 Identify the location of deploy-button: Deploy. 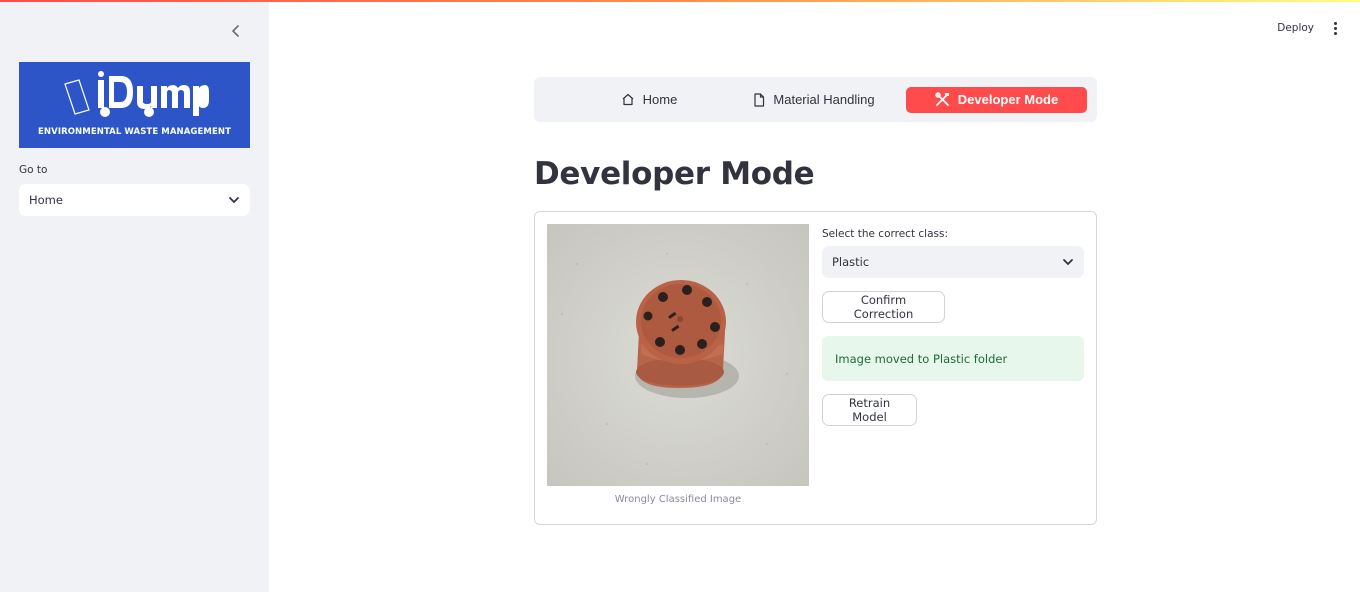
(1295, 28).